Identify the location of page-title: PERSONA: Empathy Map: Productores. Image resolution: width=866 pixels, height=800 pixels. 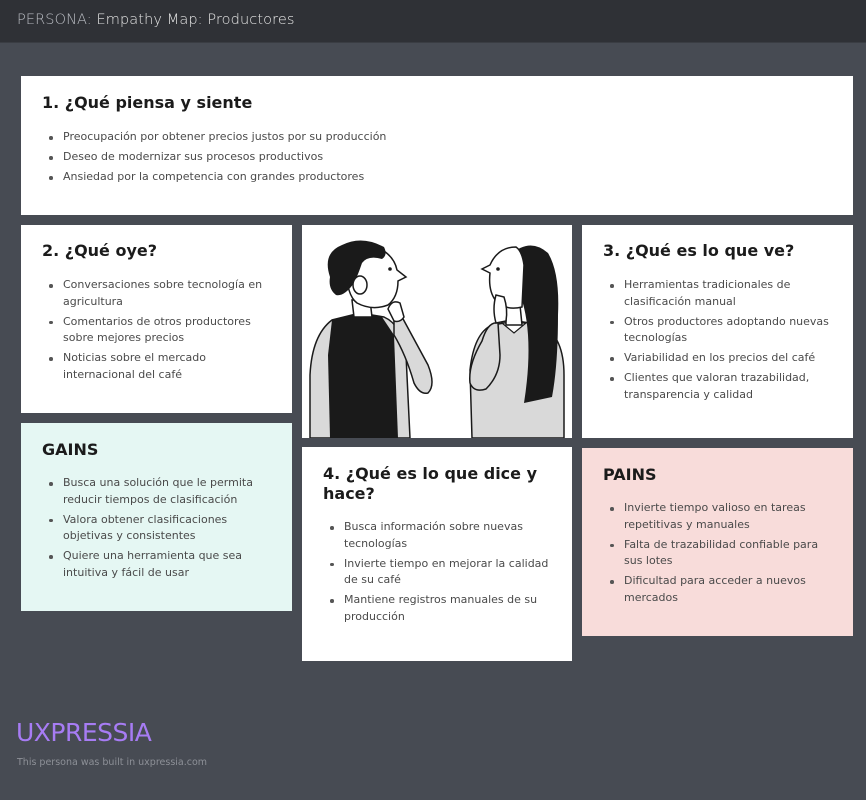
(156, 20).